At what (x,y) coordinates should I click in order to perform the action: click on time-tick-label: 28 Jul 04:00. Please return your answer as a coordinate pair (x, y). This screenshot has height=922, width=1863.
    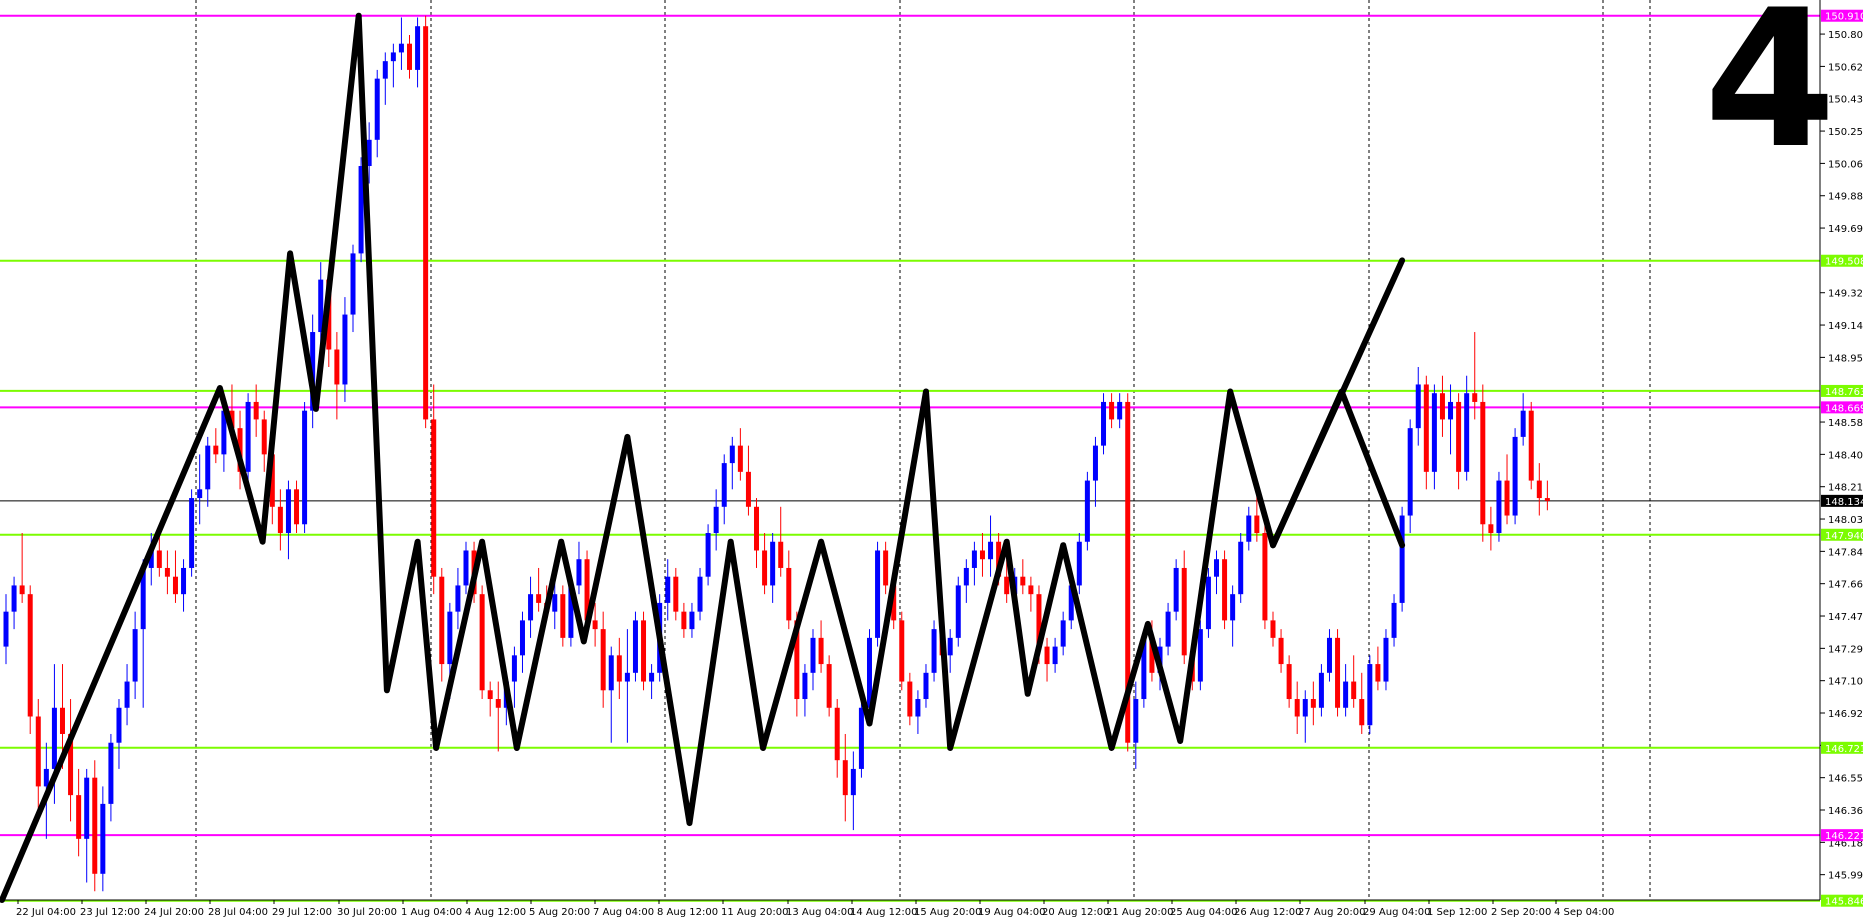
    Looking at the image, I should click on (238, 912).